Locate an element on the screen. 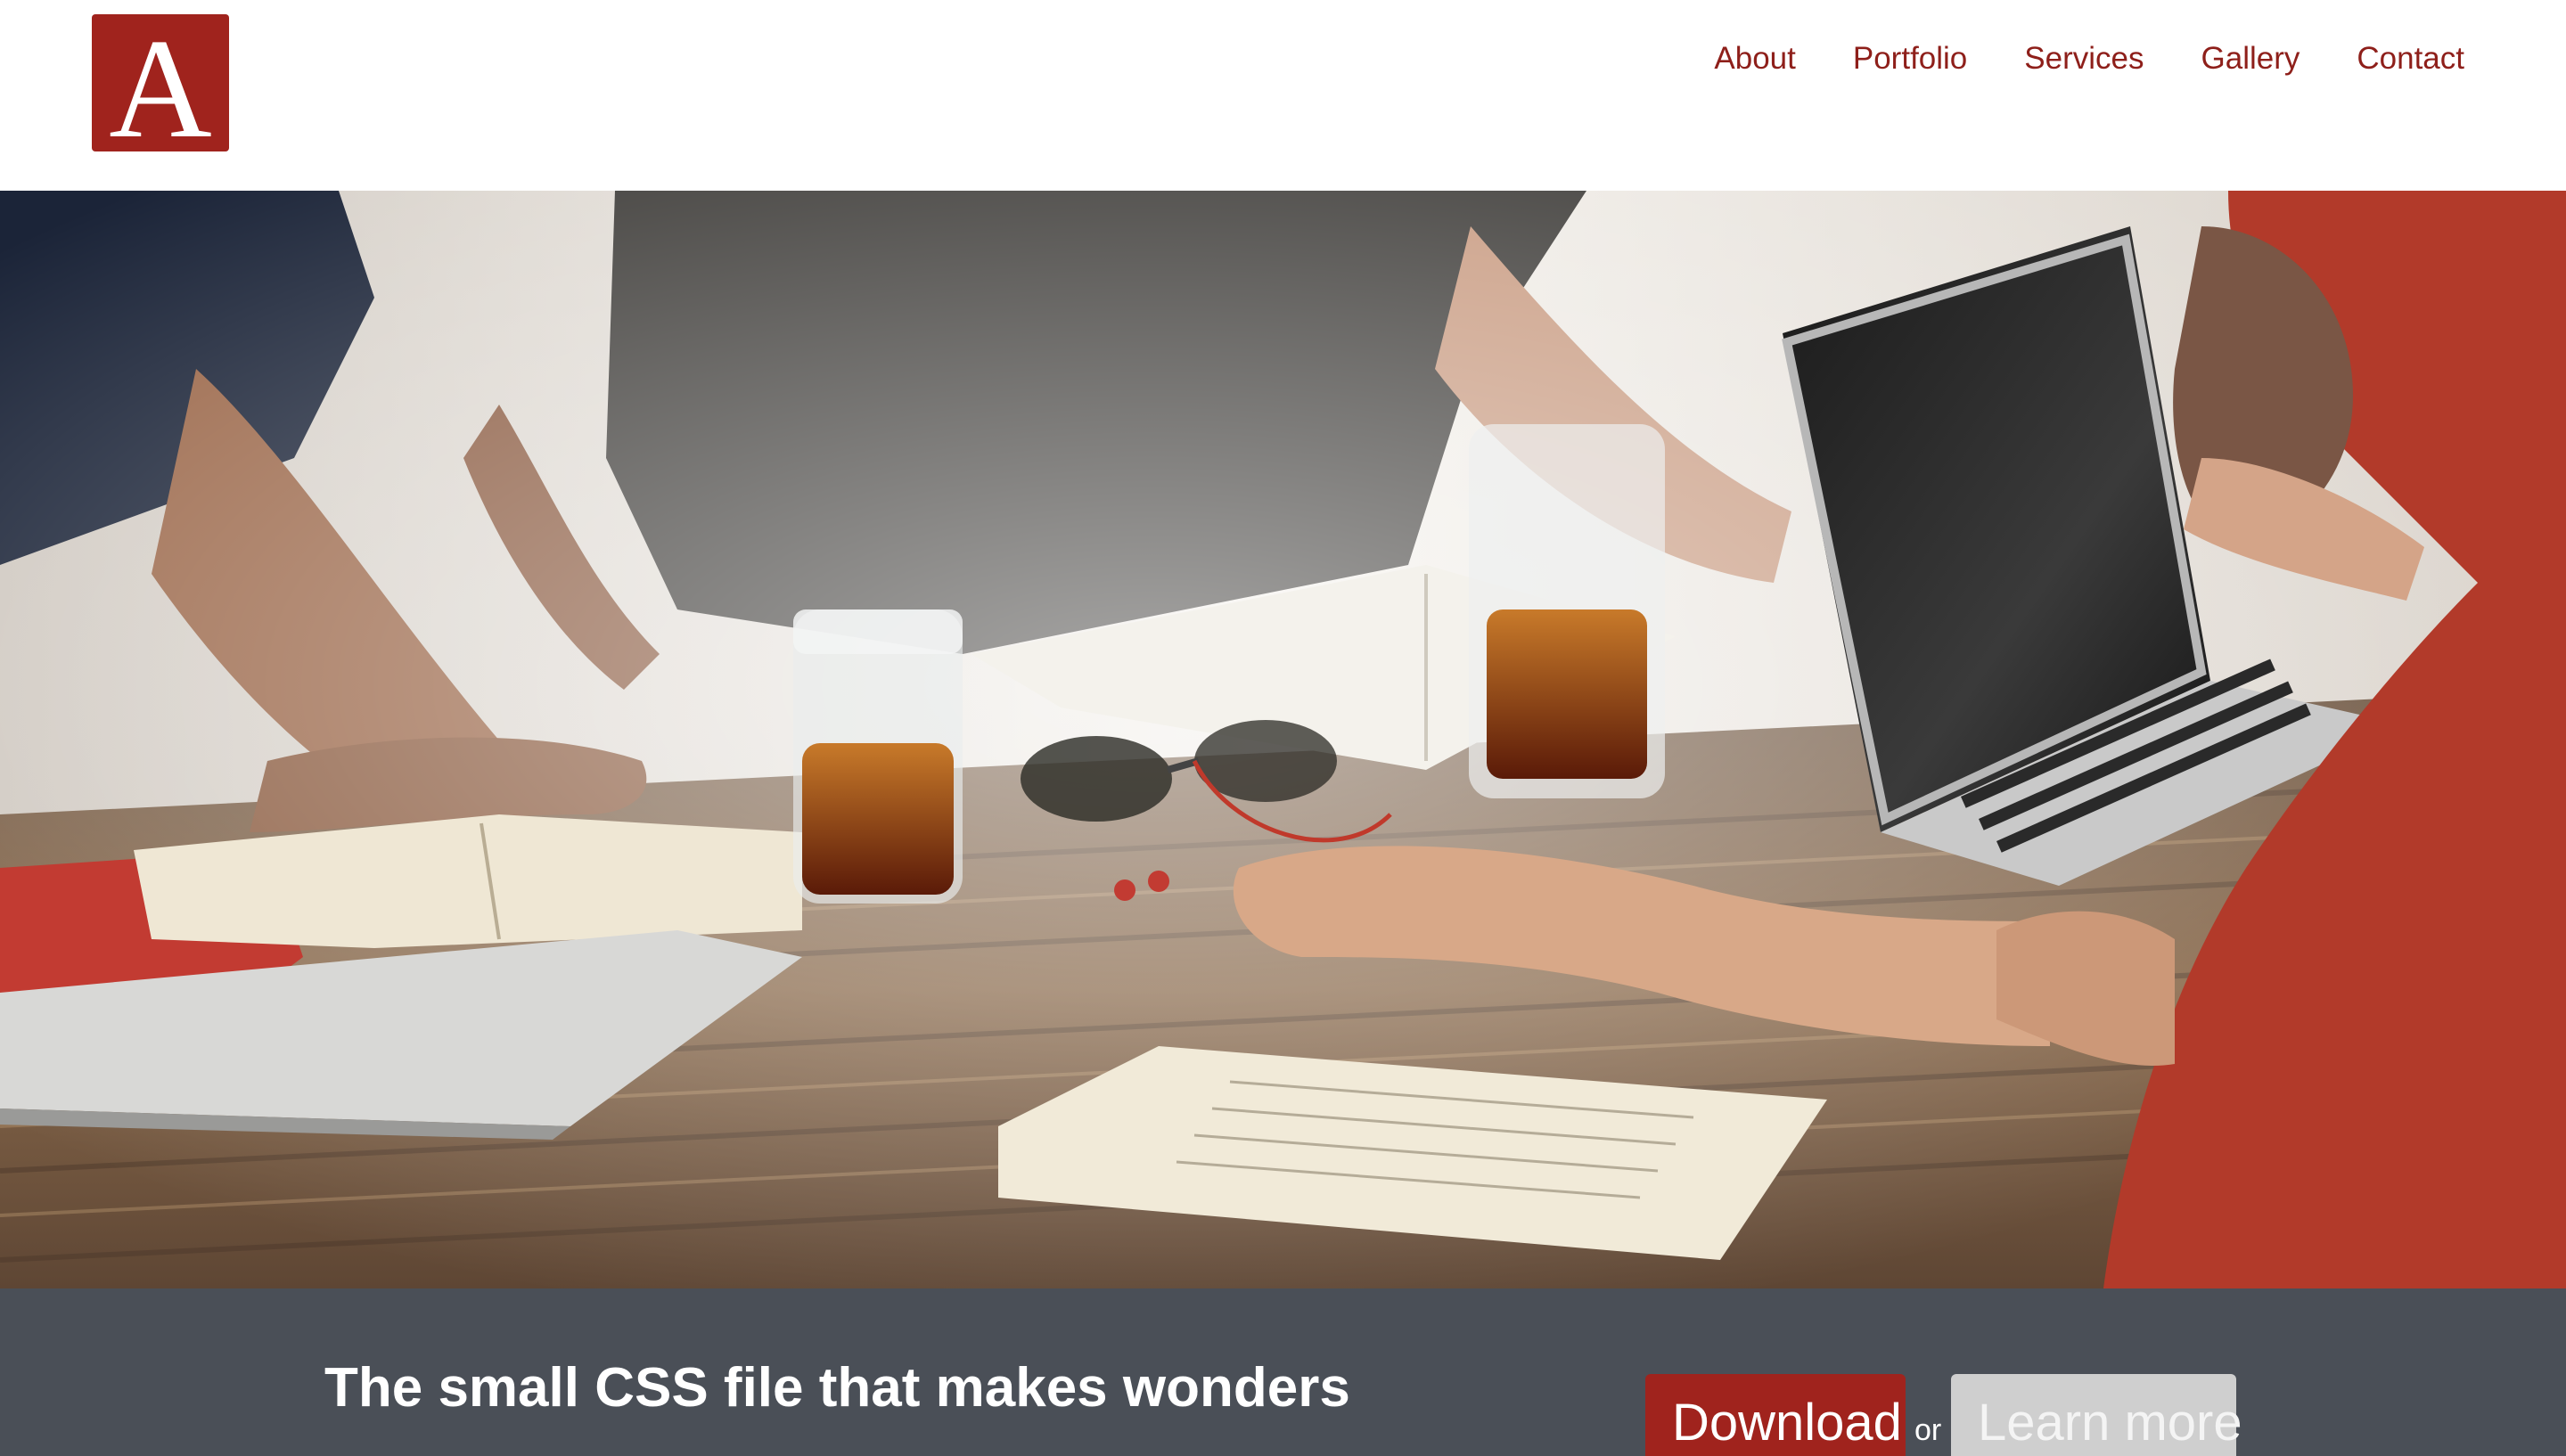 This screenshot has height=1456, width=2566. nav-link-services: Services is located at coordinates (2084, 59).